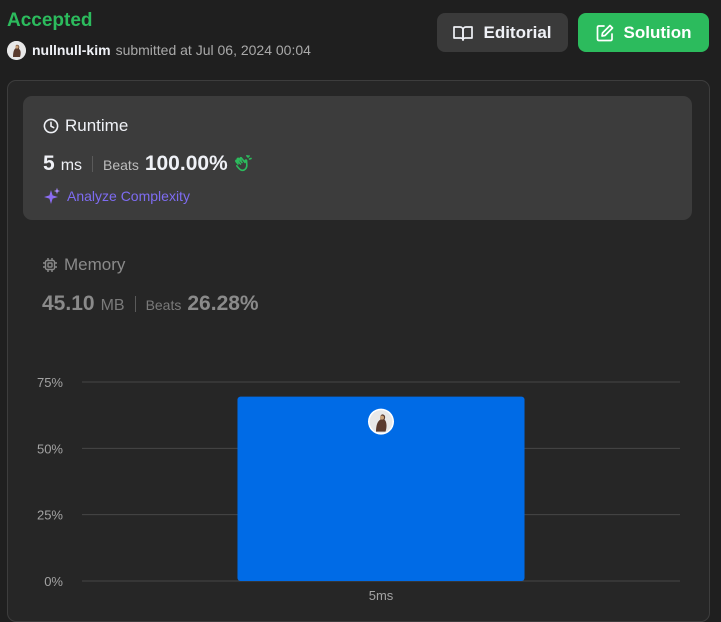 This screenshot has height=622, width=721. What do you see at coordinates (50, 382) in the screenshot?
I see `y-tick-label: 75%` at bounding box center [50, 382].